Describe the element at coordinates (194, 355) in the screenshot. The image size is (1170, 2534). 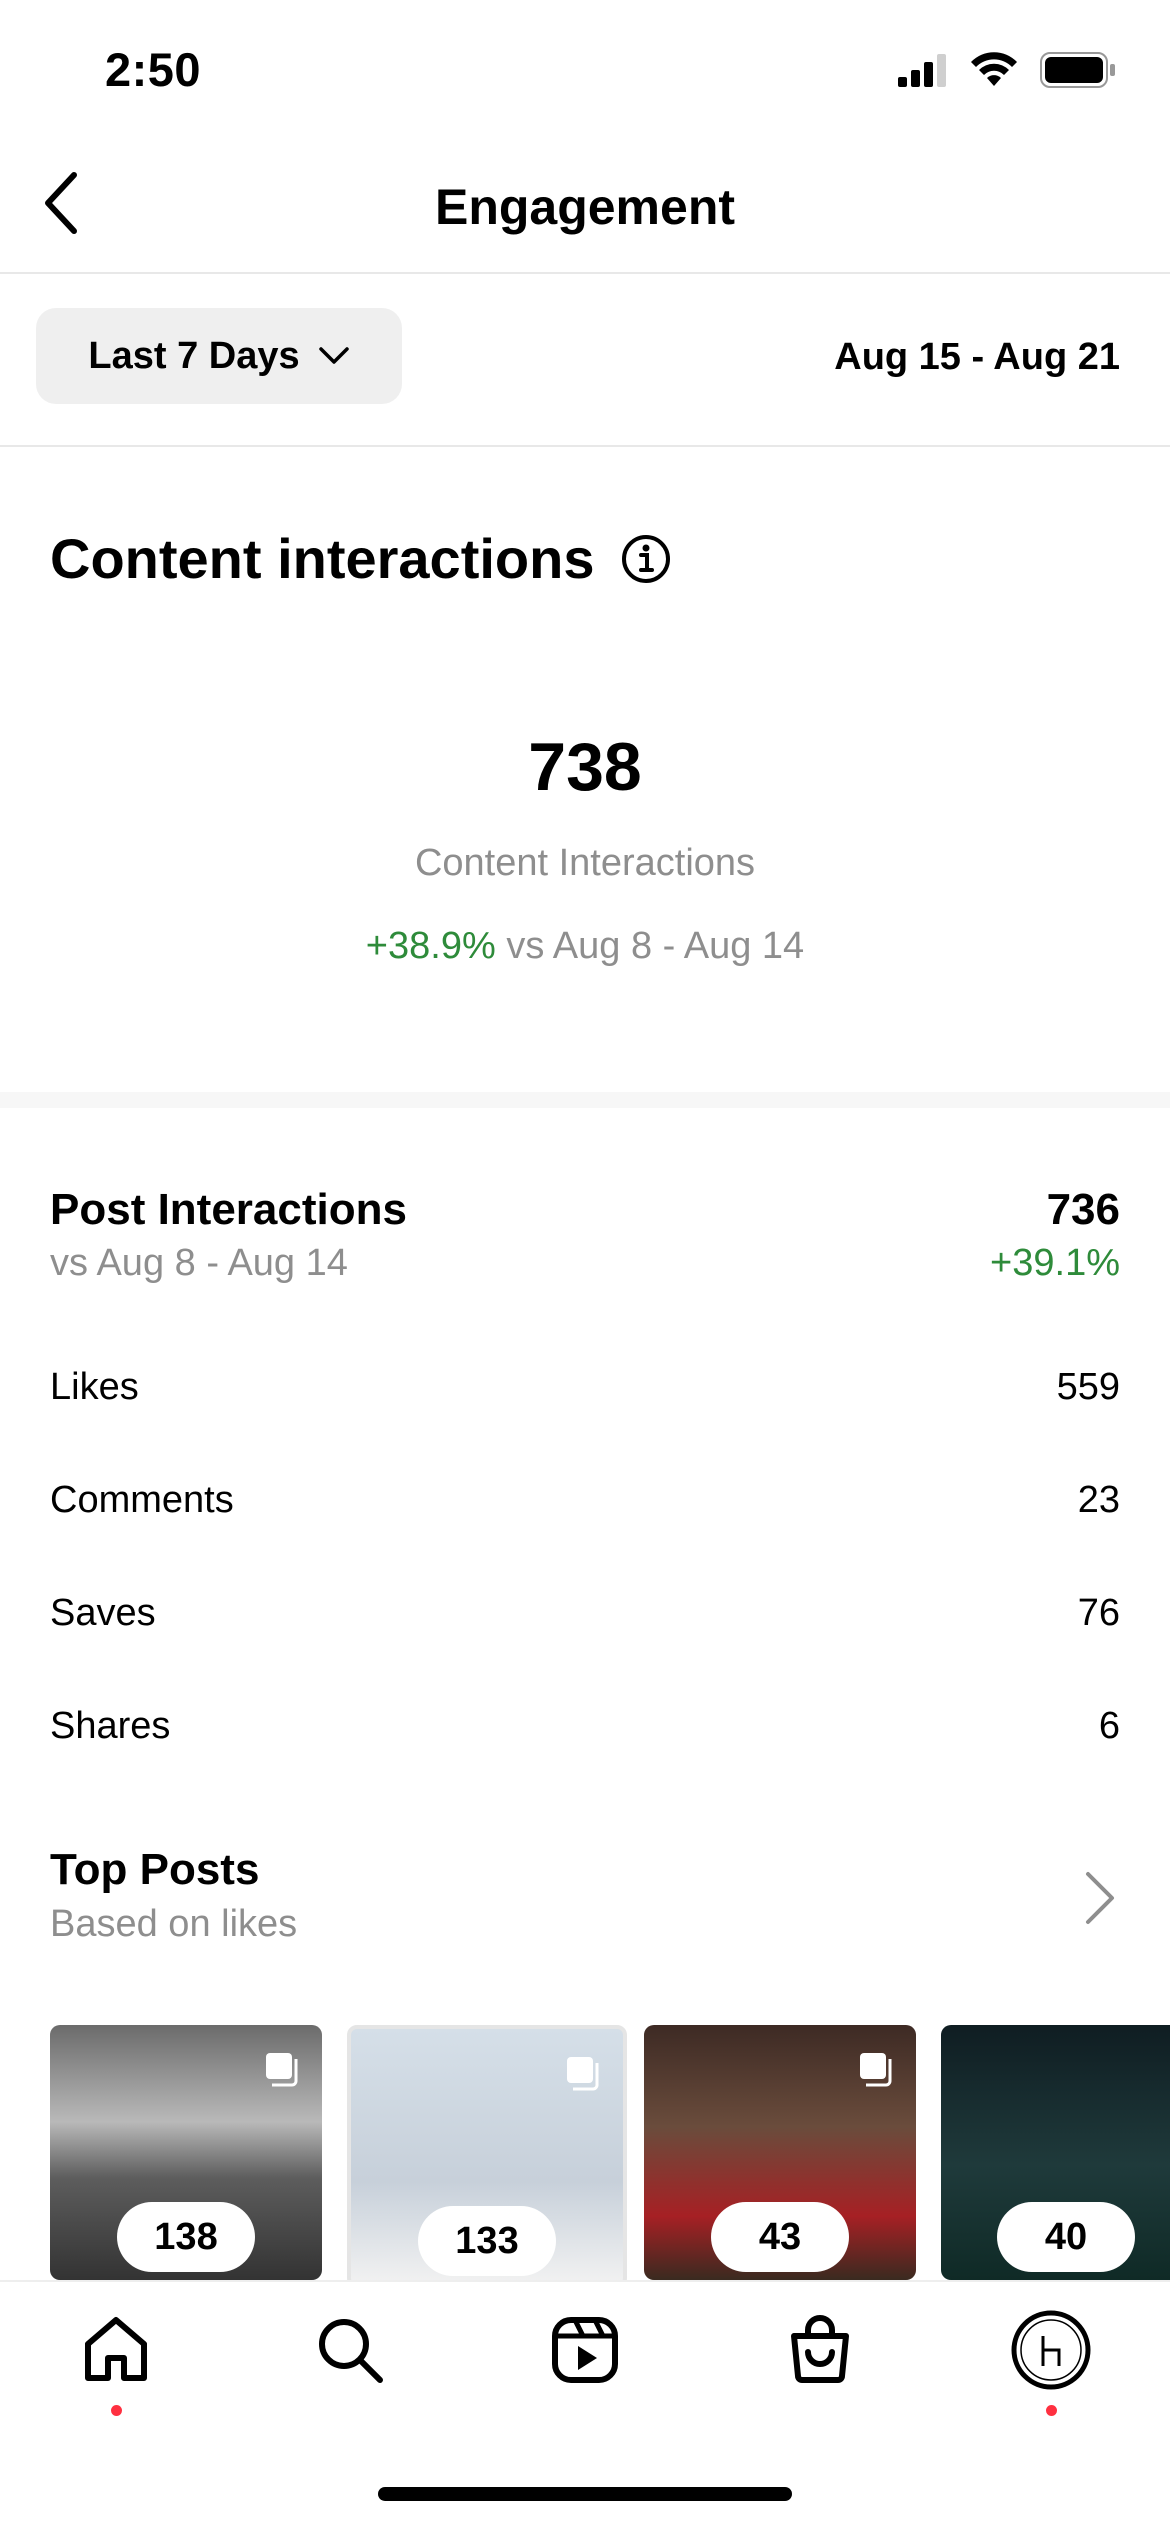
I see `date-range-dropdown-label: Last 7 Days` at that location.